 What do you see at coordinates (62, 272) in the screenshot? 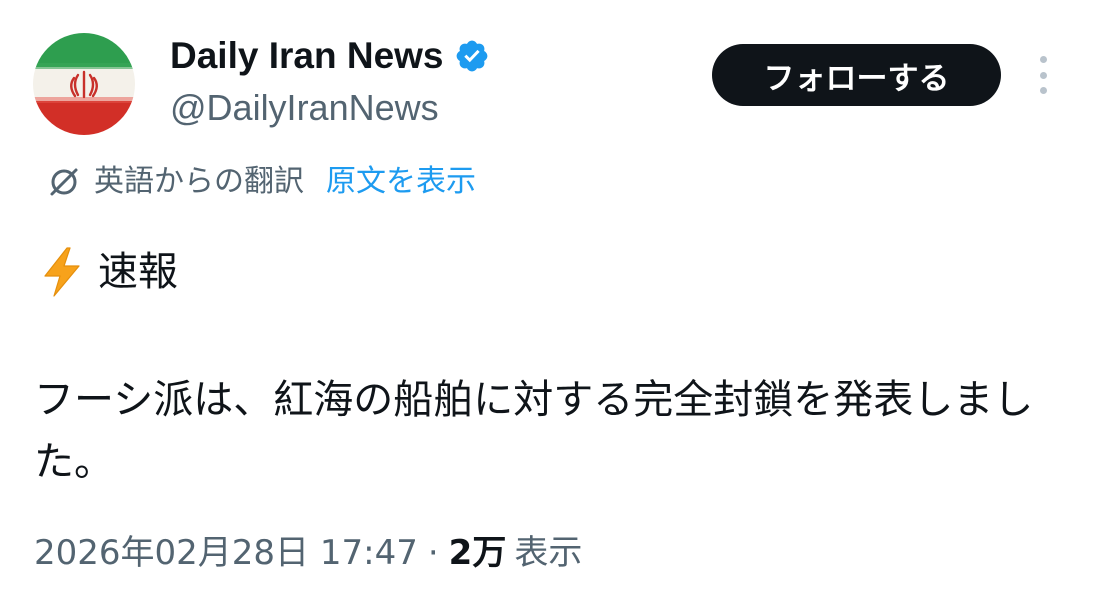
I see `lightning-bolt-emoji-icon` at bounding box center [62, 272].